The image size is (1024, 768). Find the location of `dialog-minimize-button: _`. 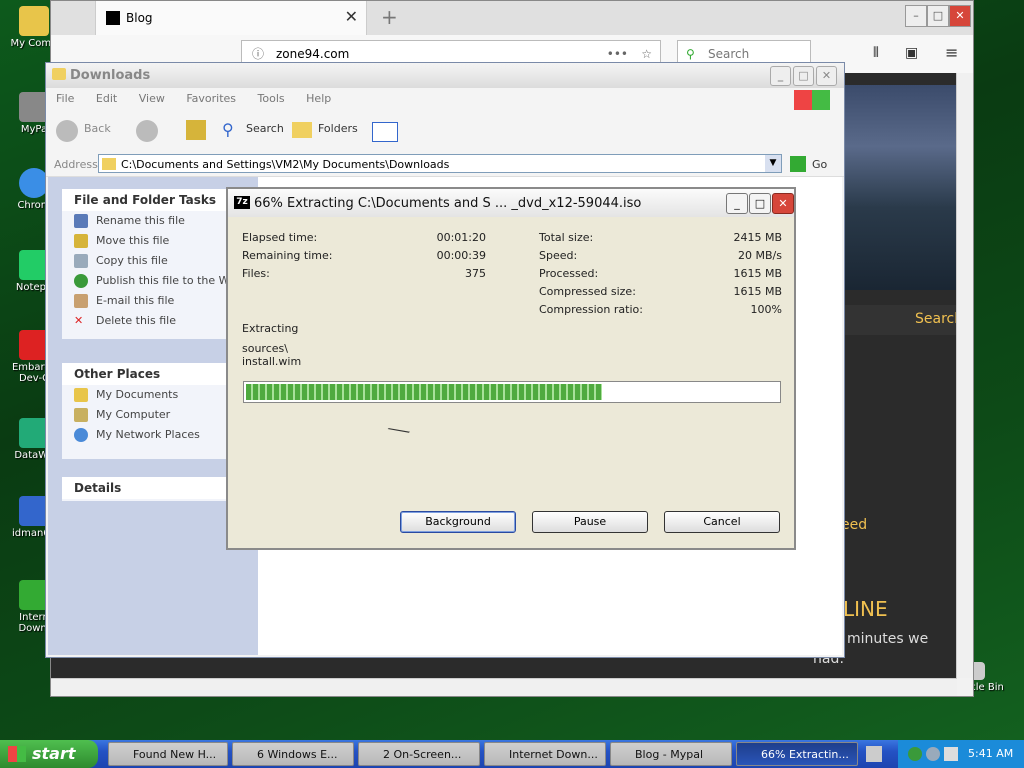

dialog-minimize-button: _ is located at coordinates (737, 203).